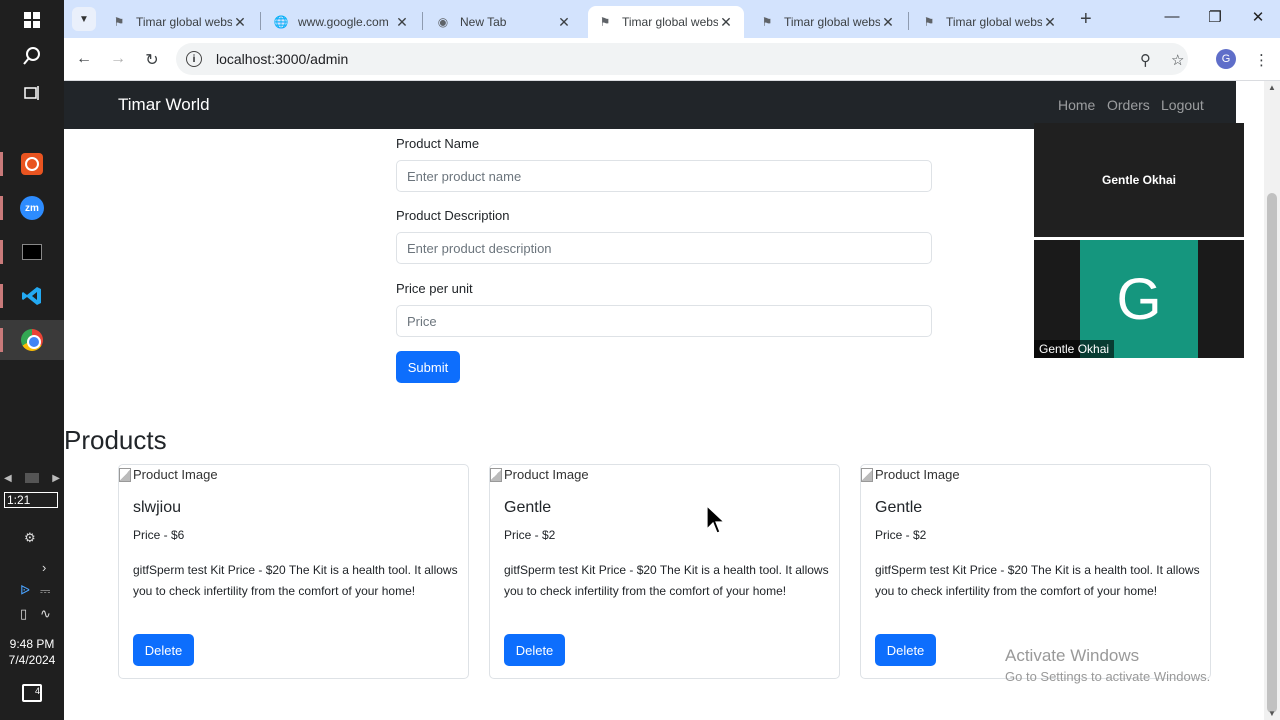  I want to click on price-input, so click(664, 321).